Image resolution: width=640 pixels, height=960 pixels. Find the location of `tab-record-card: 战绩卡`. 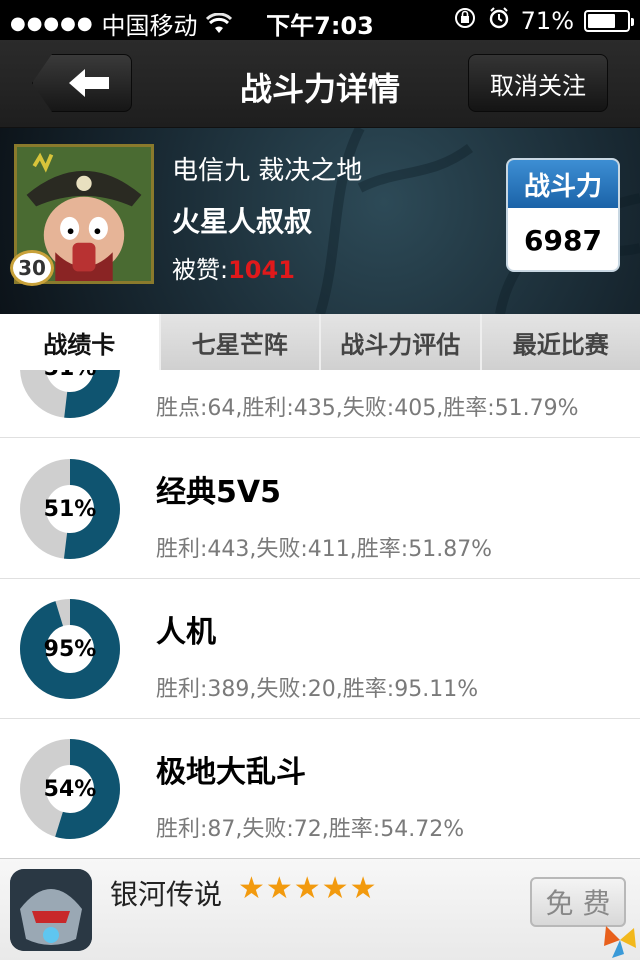

tab-record-card: 战绩卡 is located at coordinates (79, 342).